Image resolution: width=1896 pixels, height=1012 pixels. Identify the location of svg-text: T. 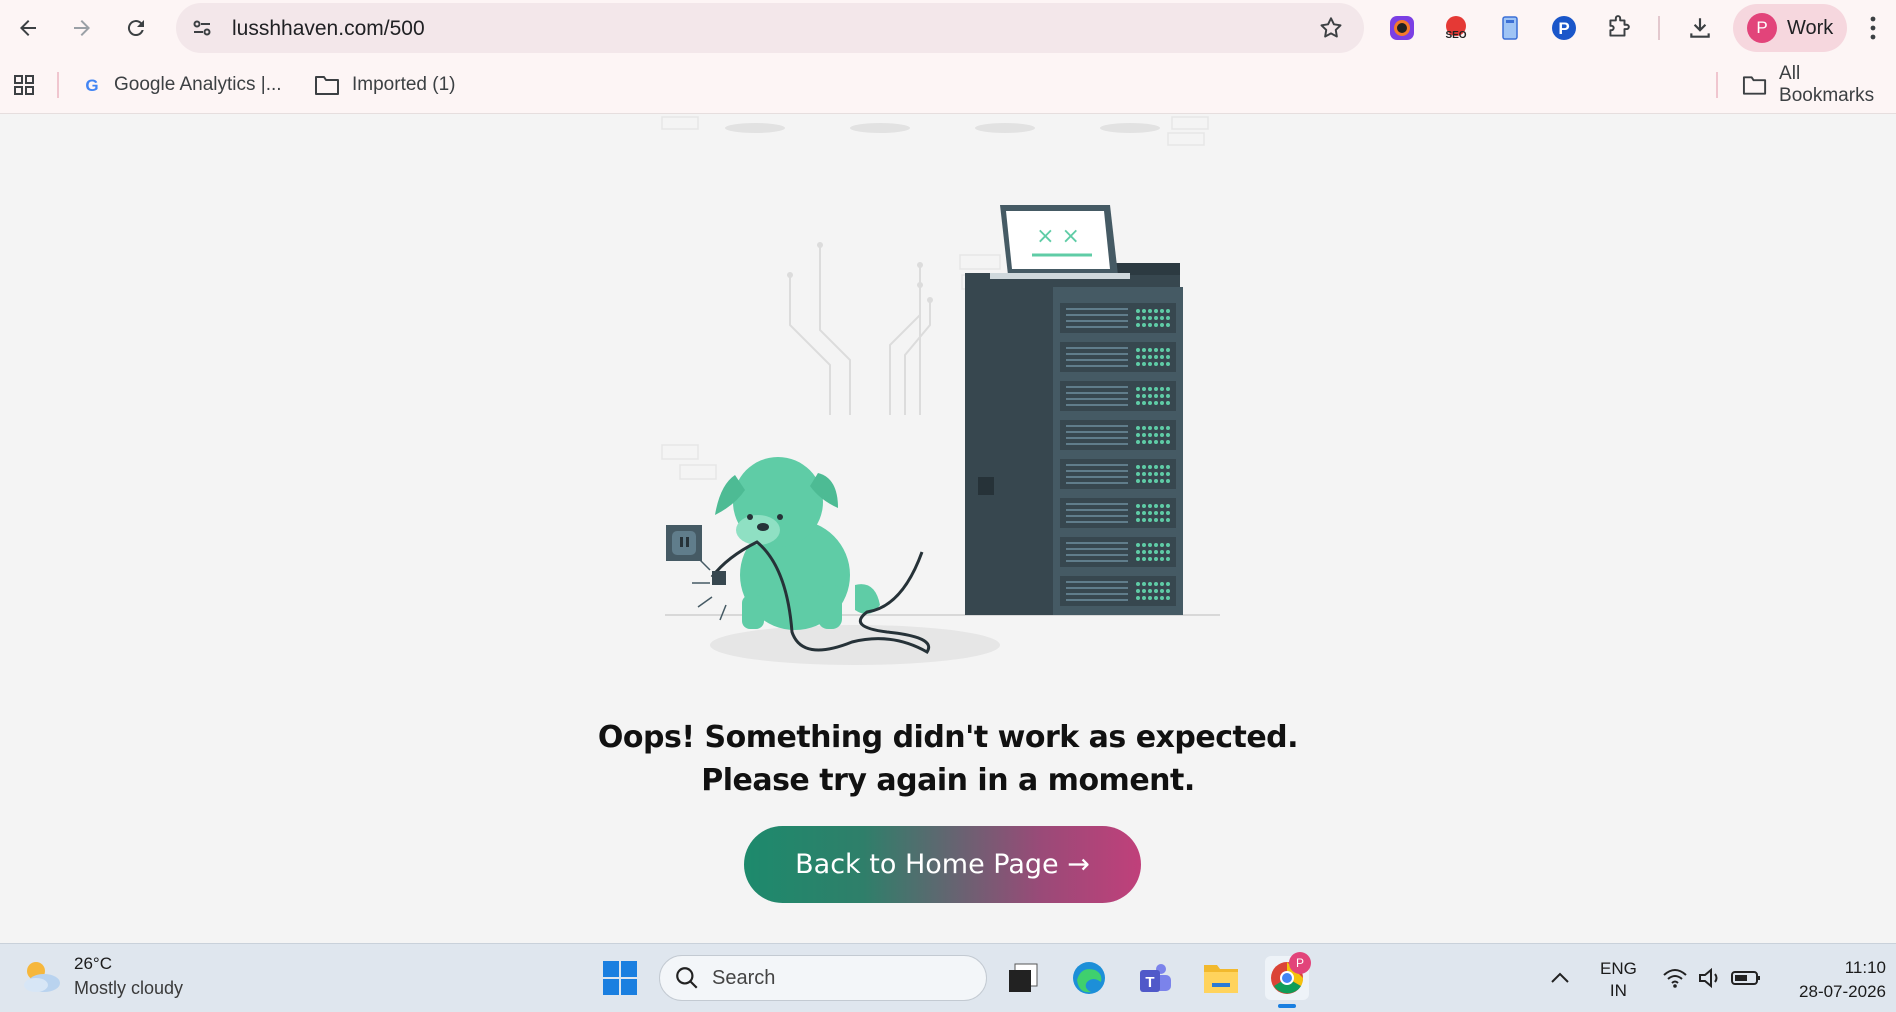
(1149, 982).